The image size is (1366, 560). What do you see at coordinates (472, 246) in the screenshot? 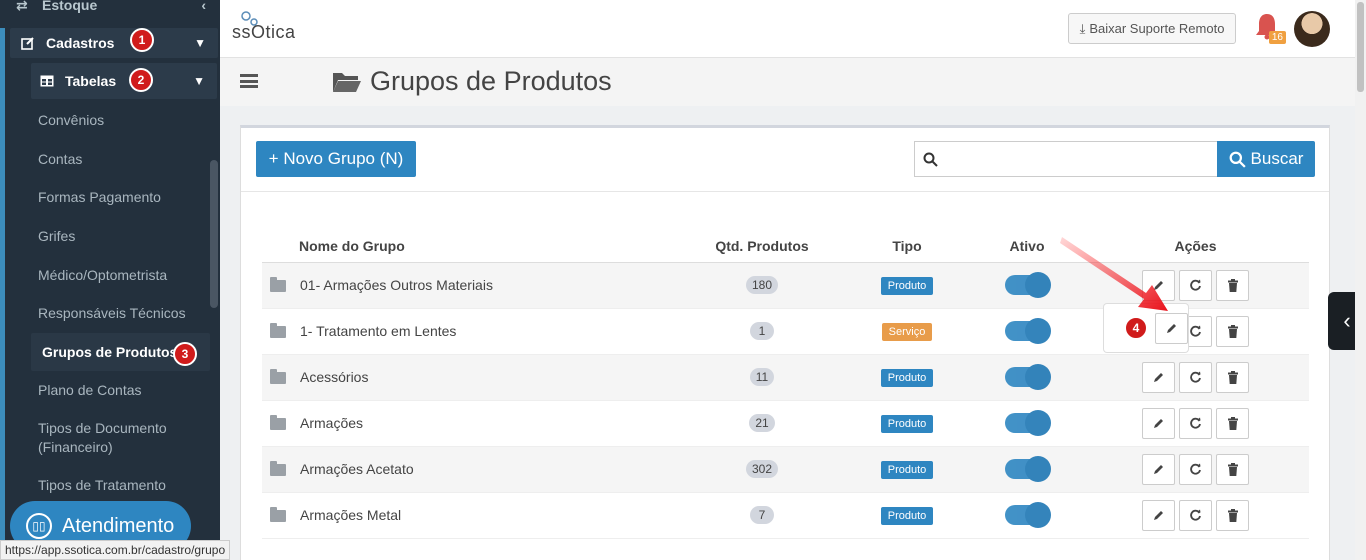
I see `col-nome: Nome do Grupo` at bounding box center [472, 246].